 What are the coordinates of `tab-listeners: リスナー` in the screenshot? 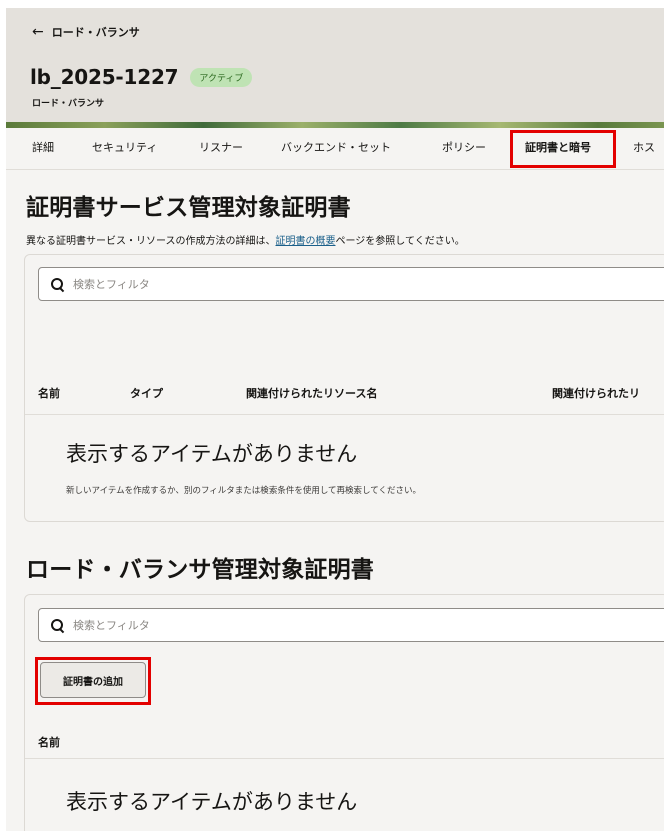 It's located at (221, 149).